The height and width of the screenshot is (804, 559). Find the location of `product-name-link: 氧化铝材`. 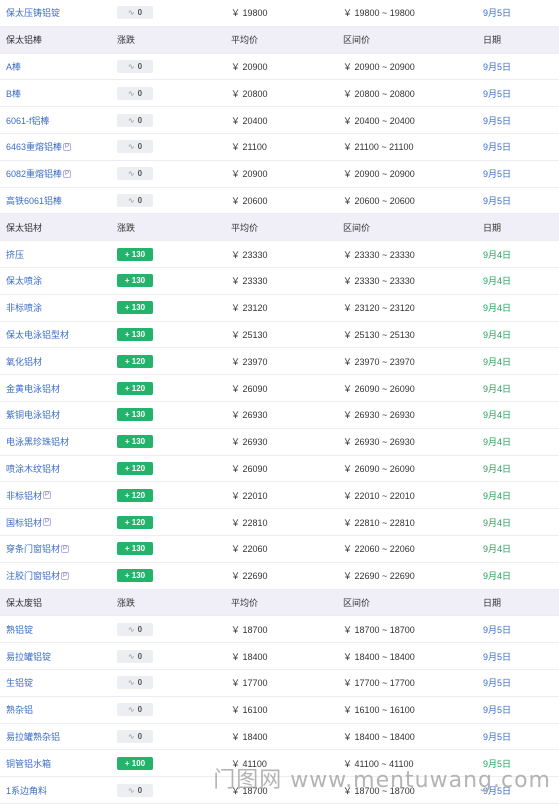

product-name-link: 氧化铝材 is located at coordinates (24, 361).